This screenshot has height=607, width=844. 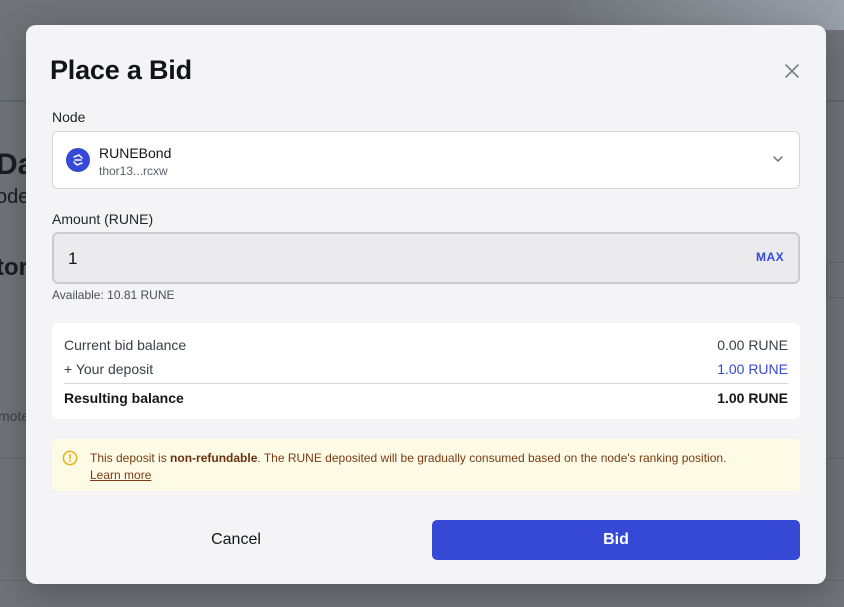 I want to click on summary-row-deposit: + Your deposit 1.00 RUNE, so click(x=426, y=369).